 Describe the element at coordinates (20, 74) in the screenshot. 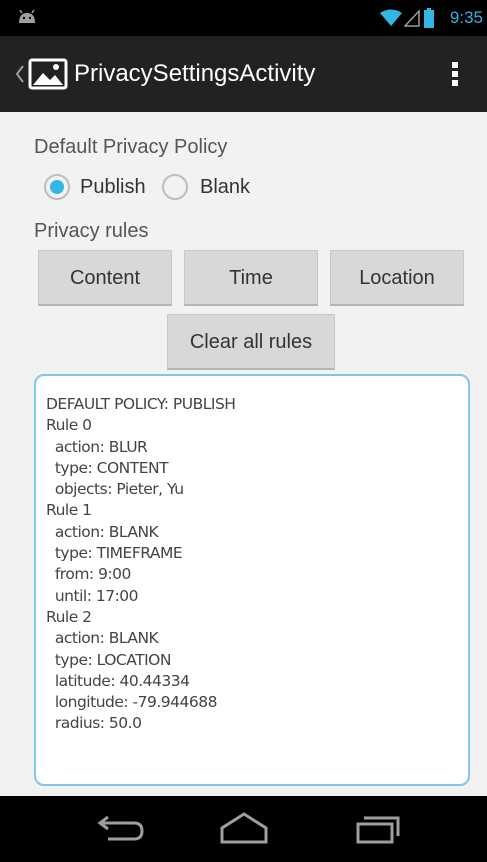

I see `up-caret-icon` at that location.